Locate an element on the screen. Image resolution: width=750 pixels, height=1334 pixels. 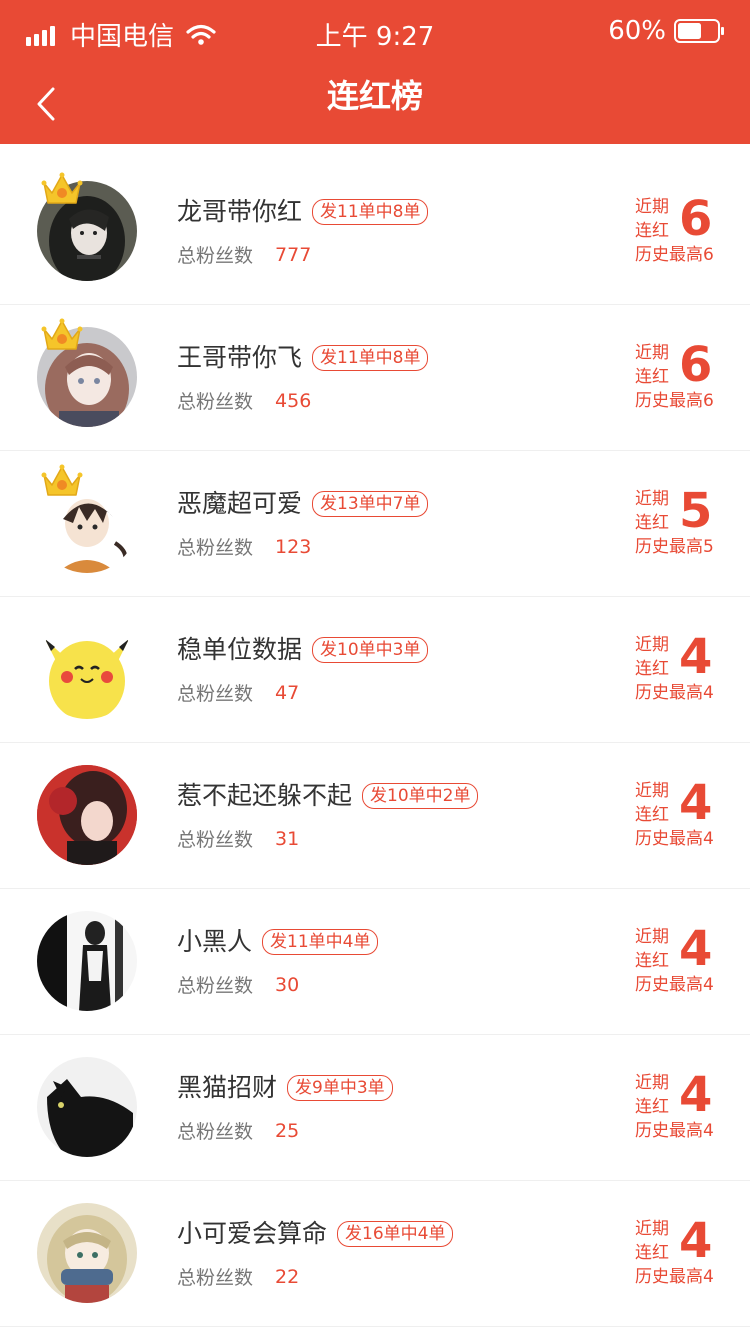
header: 中国电信 上午 9:27 60% 连红榜 is located at coordinates (375, 72).